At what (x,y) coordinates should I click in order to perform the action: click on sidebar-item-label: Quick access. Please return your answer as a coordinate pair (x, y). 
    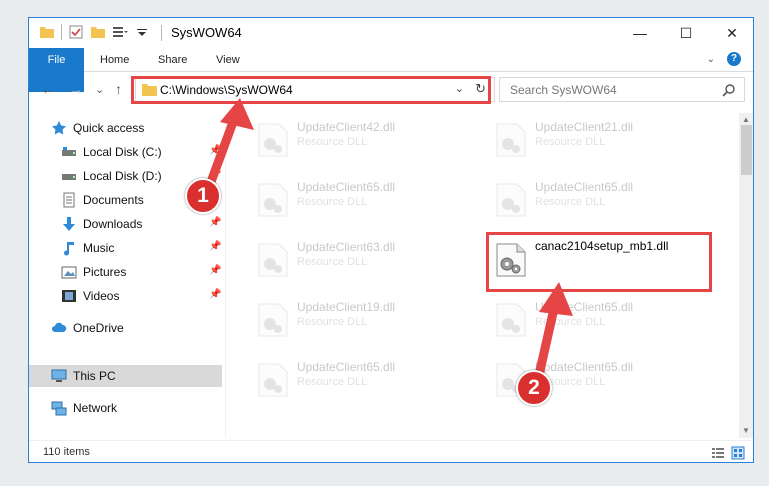
    Looking at the image, I should click on (109, 128).